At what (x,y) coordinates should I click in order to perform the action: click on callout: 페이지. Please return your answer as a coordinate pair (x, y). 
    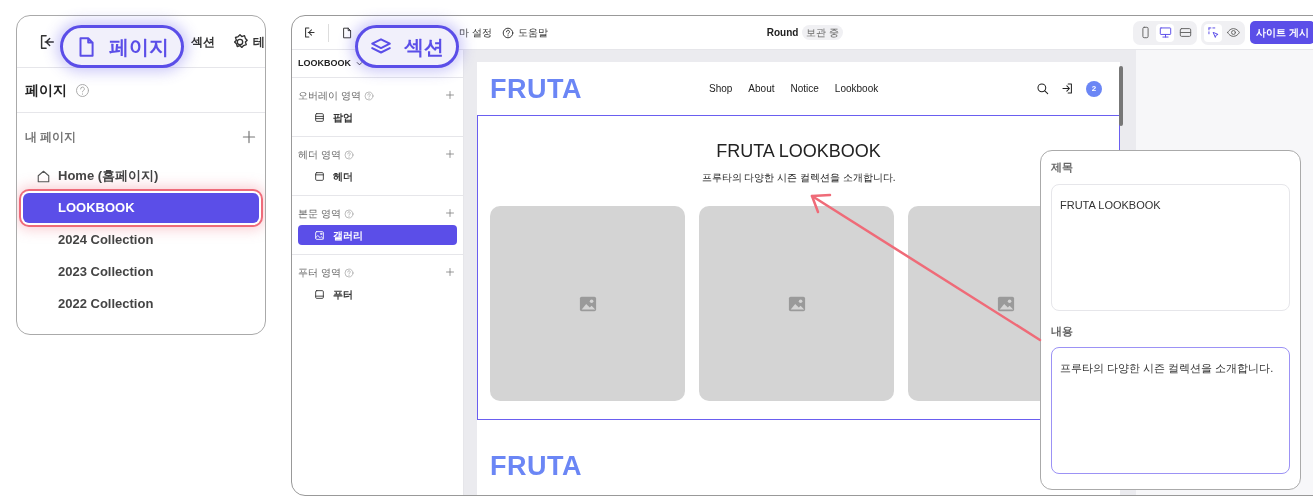
    Looking at the image, I should click on (122, 46).